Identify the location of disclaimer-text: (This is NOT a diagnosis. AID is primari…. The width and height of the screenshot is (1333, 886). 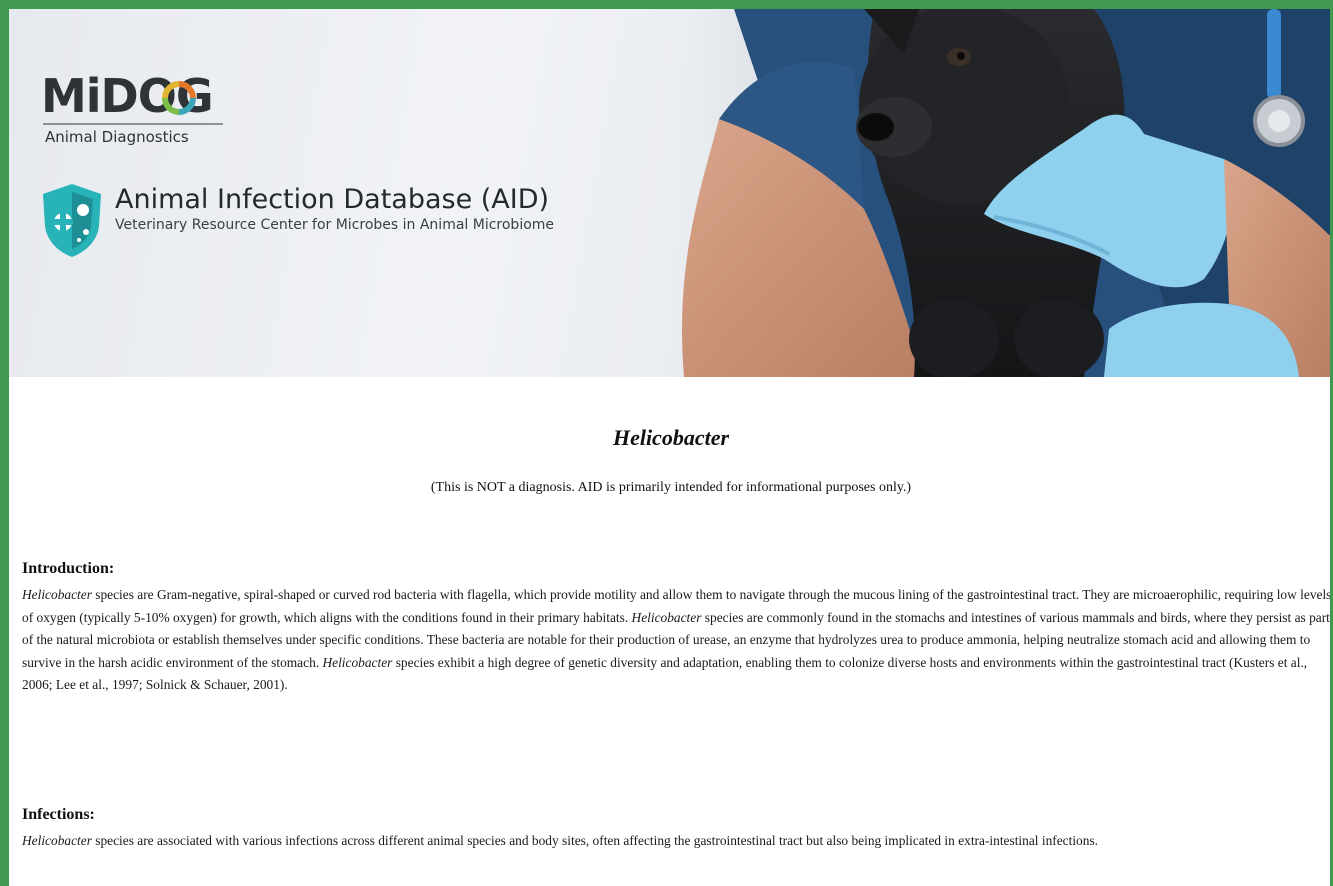
(671, 487).